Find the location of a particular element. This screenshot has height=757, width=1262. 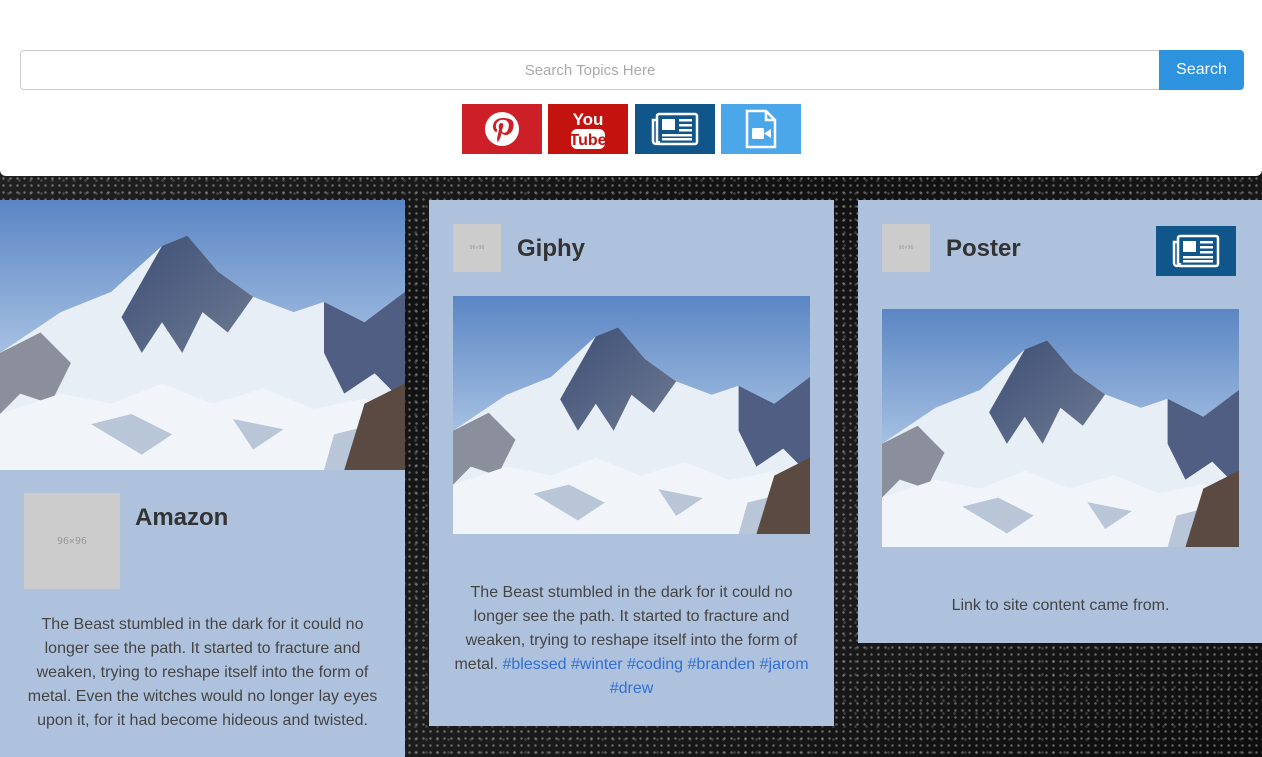

video-filter-button is located at coordinates (761, 129).